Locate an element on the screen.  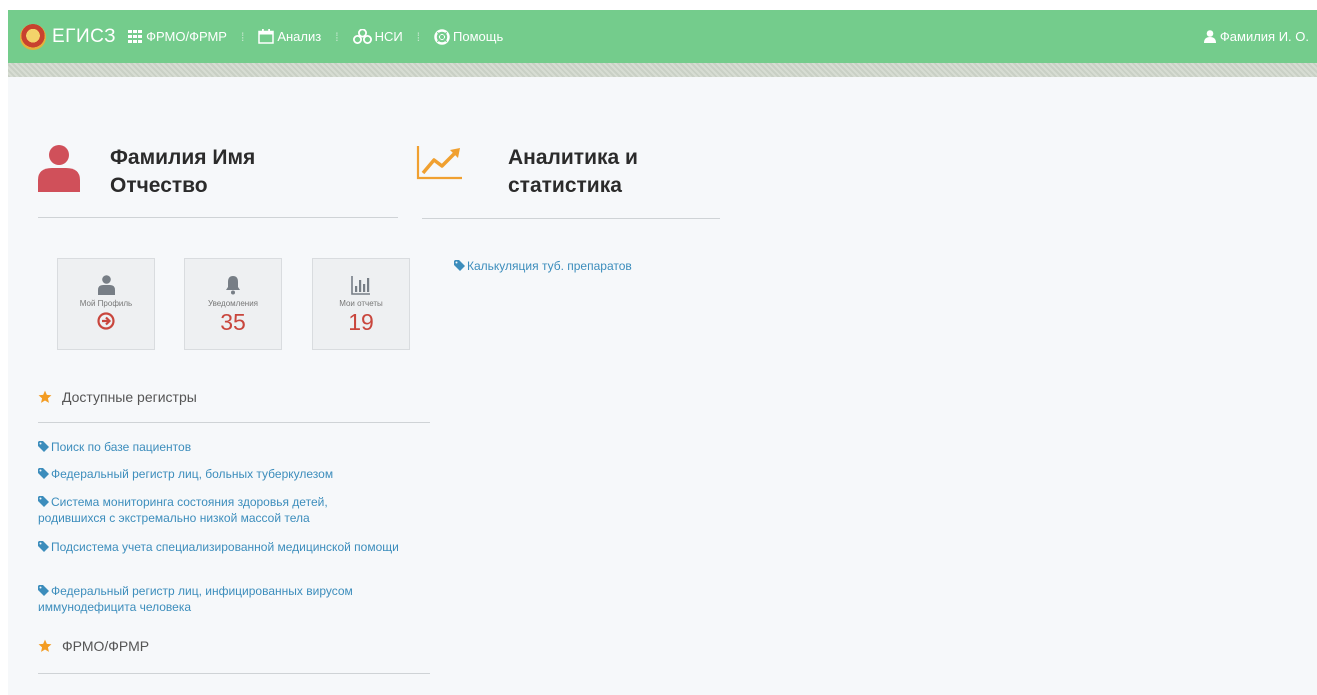
analytics-title: Аналитика и статистика is located at coordinates (573, 172).